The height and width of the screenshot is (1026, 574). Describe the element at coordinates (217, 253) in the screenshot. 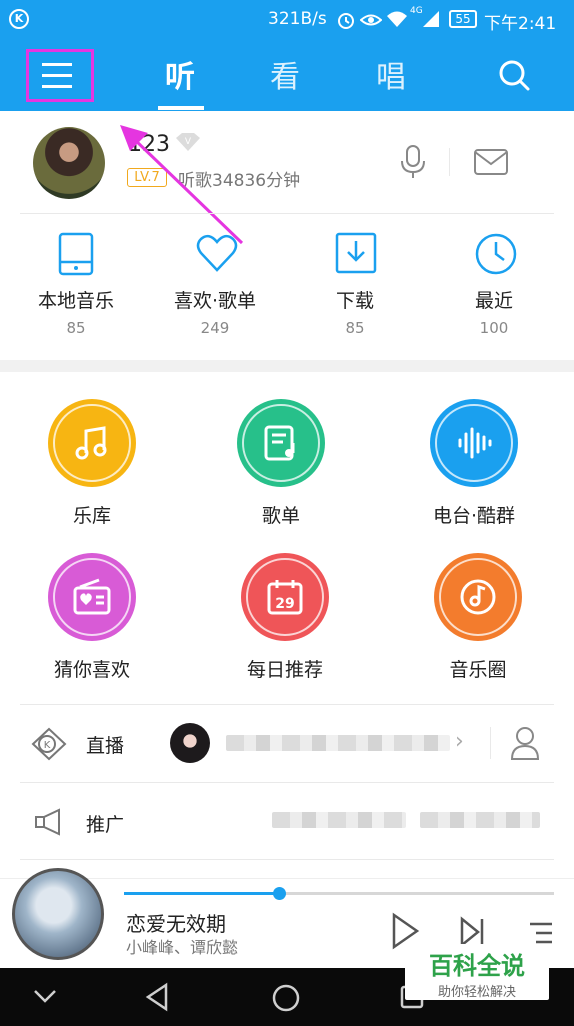

I see `heart-icon` at that location.